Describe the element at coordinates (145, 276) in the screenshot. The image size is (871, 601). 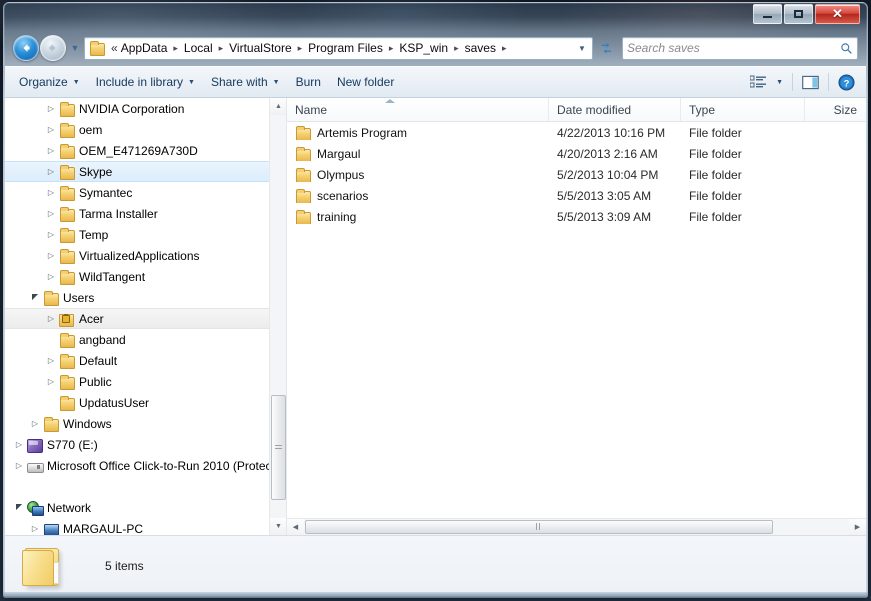
I see `tree-item-wildtangent: ▷ WildTangent` at that location.